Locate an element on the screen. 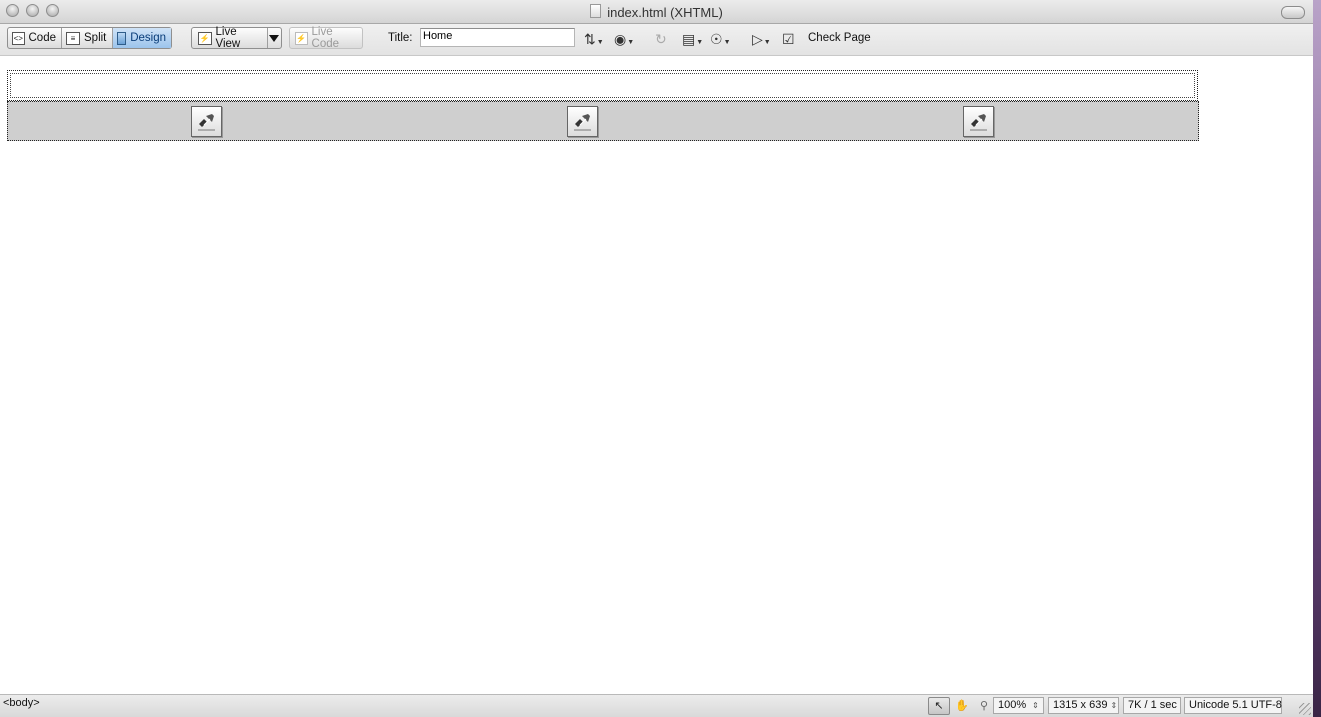 This screenshot has width=1321, height=717. file-management-icon: ⇅ is located at coordinates (590, 38).